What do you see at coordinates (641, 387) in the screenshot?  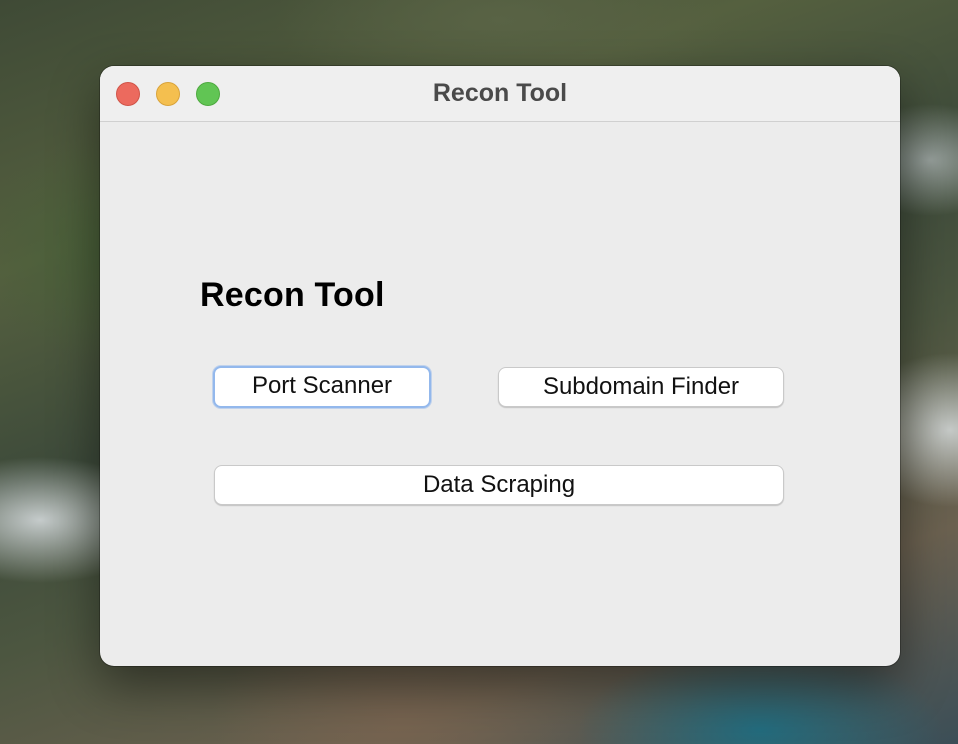 I see `subdomain-finder-button: Subdomain Finder` at bounding box center [641, 387].